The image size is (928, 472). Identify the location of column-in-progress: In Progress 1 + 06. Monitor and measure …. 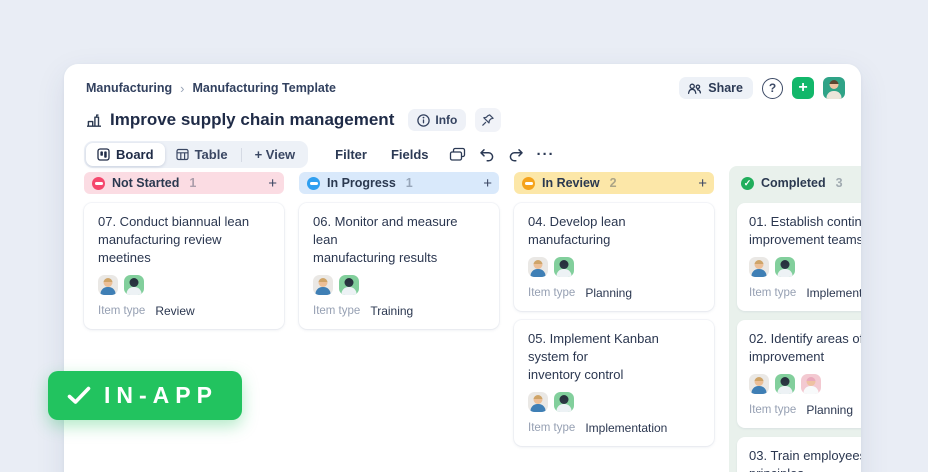
(399, 250).